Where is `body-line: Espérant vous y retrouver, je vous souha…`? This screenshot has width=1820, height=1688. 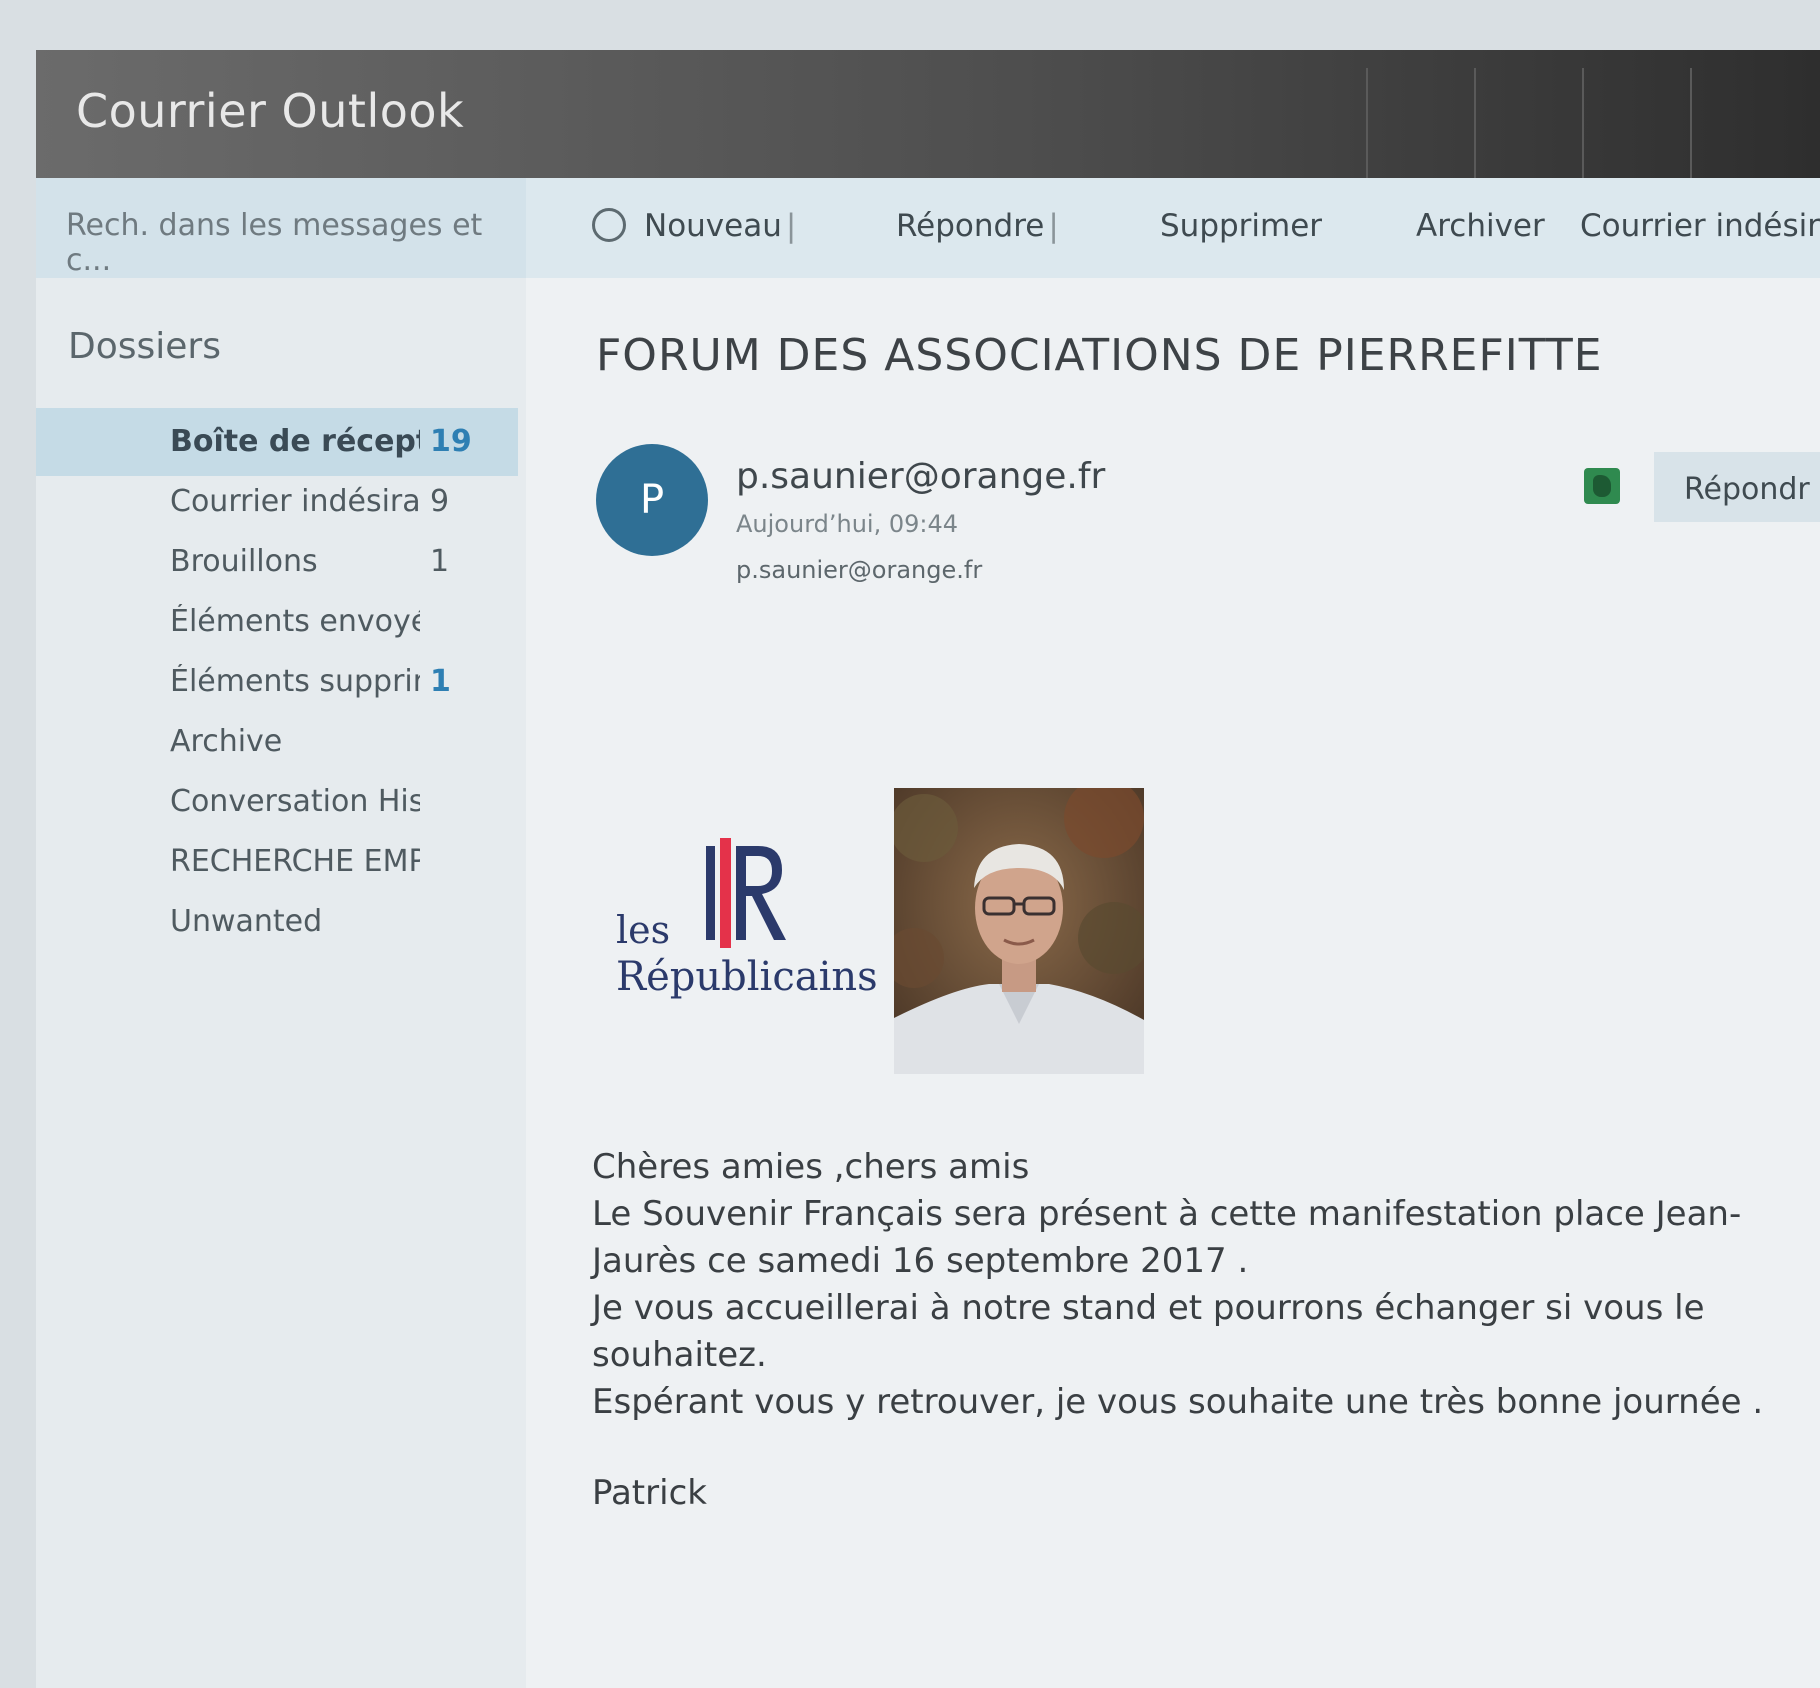
body-line: Espérant vous y retrouver, je vous souha… is located at coordinates (1178, 1402).